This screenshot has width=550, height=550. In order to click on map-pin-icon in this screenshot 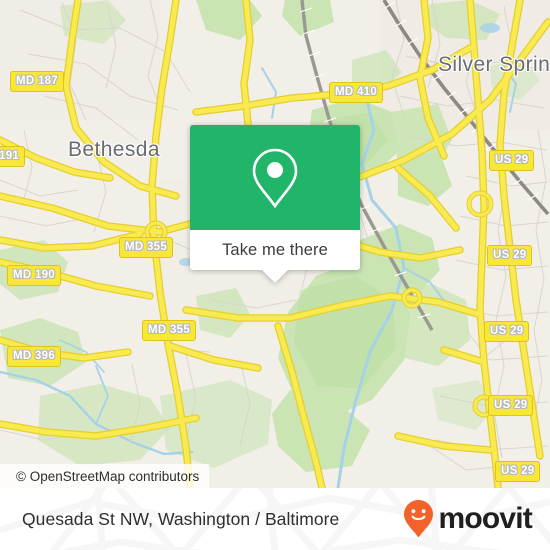, I will do `click(275, 178)`.